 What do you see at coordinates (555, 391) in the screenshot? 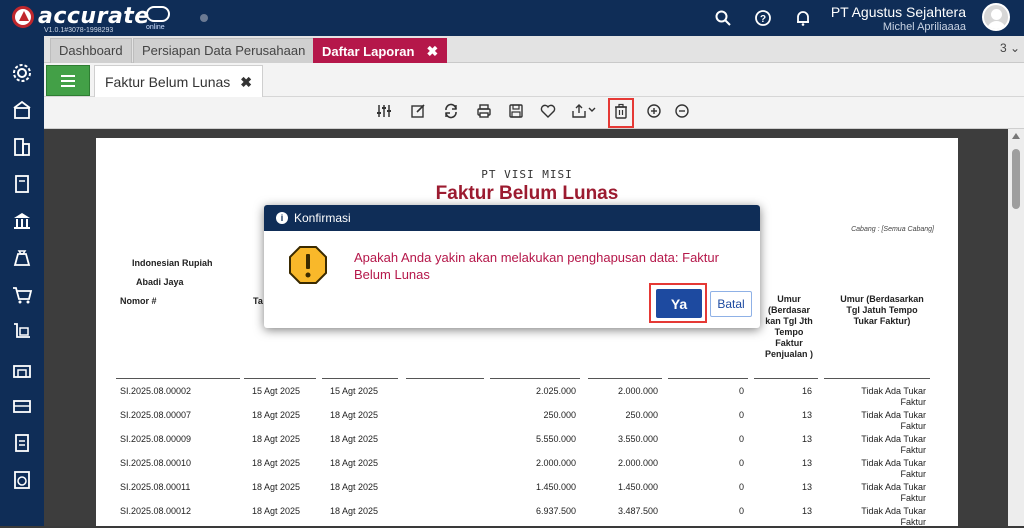
I see `cell-nilai: 2.025.000` at bounding box center [555, 391].